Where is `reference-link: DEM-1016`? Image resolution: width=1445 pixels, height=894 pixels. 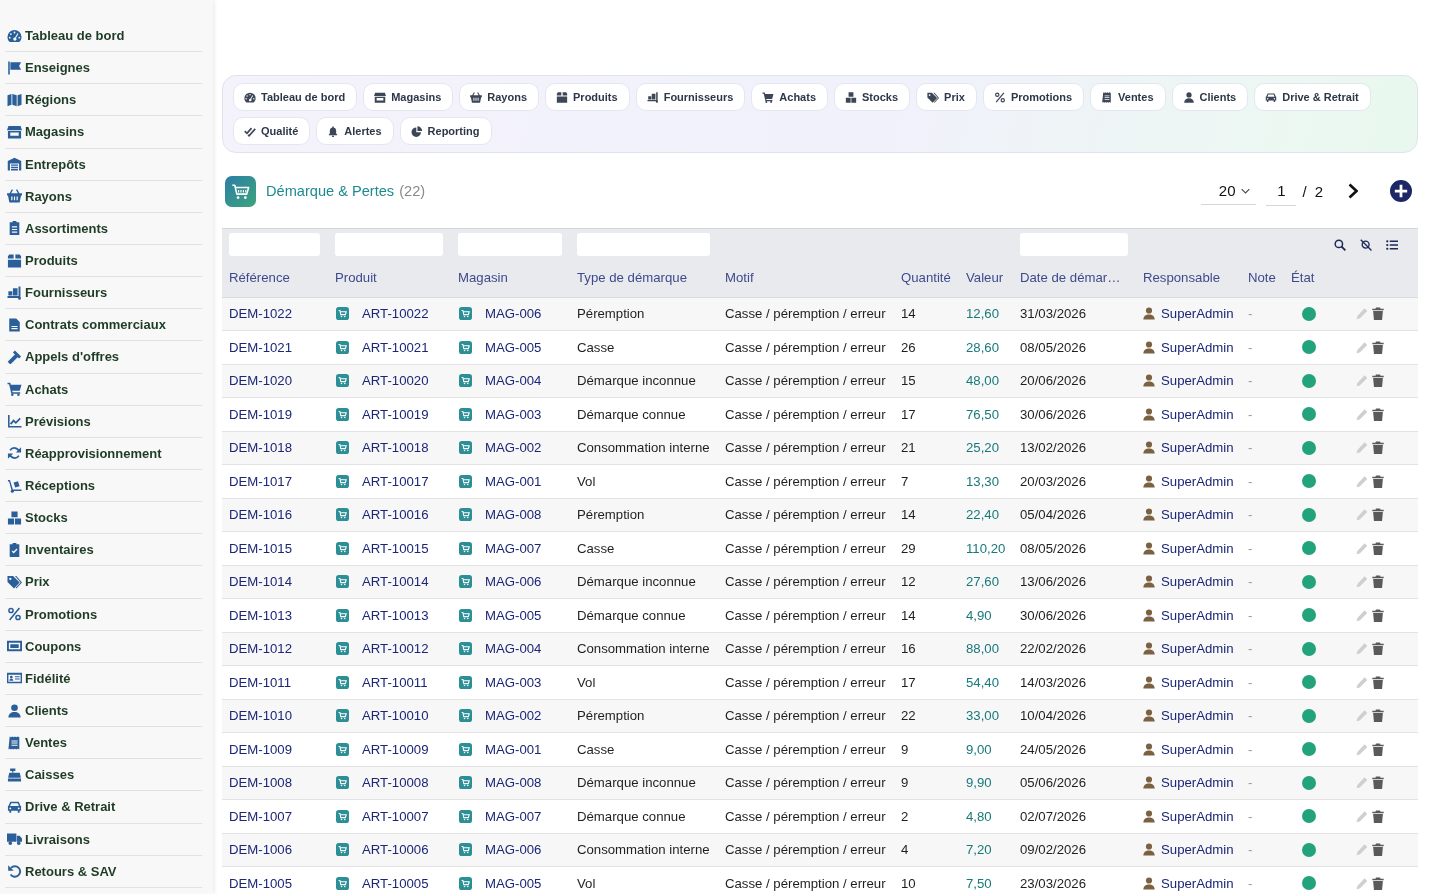 reference-link: DEM-1016 is located at coordinates (261, 515).